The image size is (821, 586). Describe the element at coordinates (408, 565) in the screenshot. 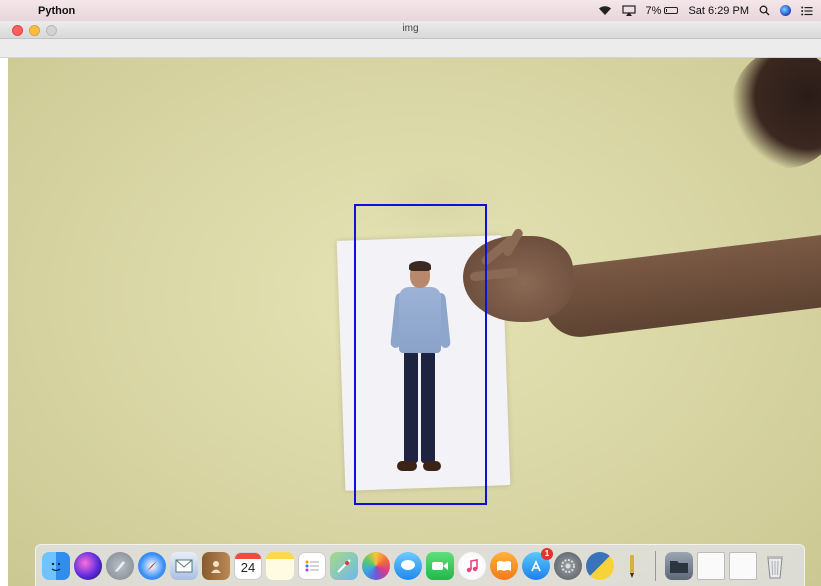

I see `messages-icon` at that location.